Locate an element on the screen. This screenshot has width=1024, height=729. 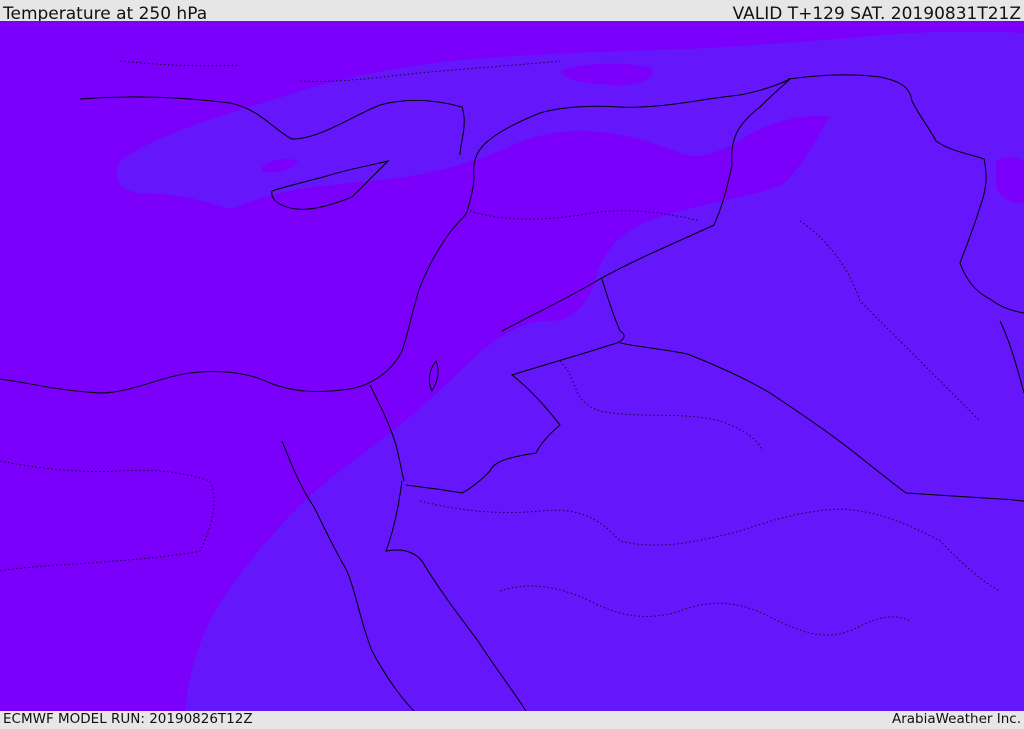
credit-line: ArabiaWeather Inc. is located at coordinates (956, 719).